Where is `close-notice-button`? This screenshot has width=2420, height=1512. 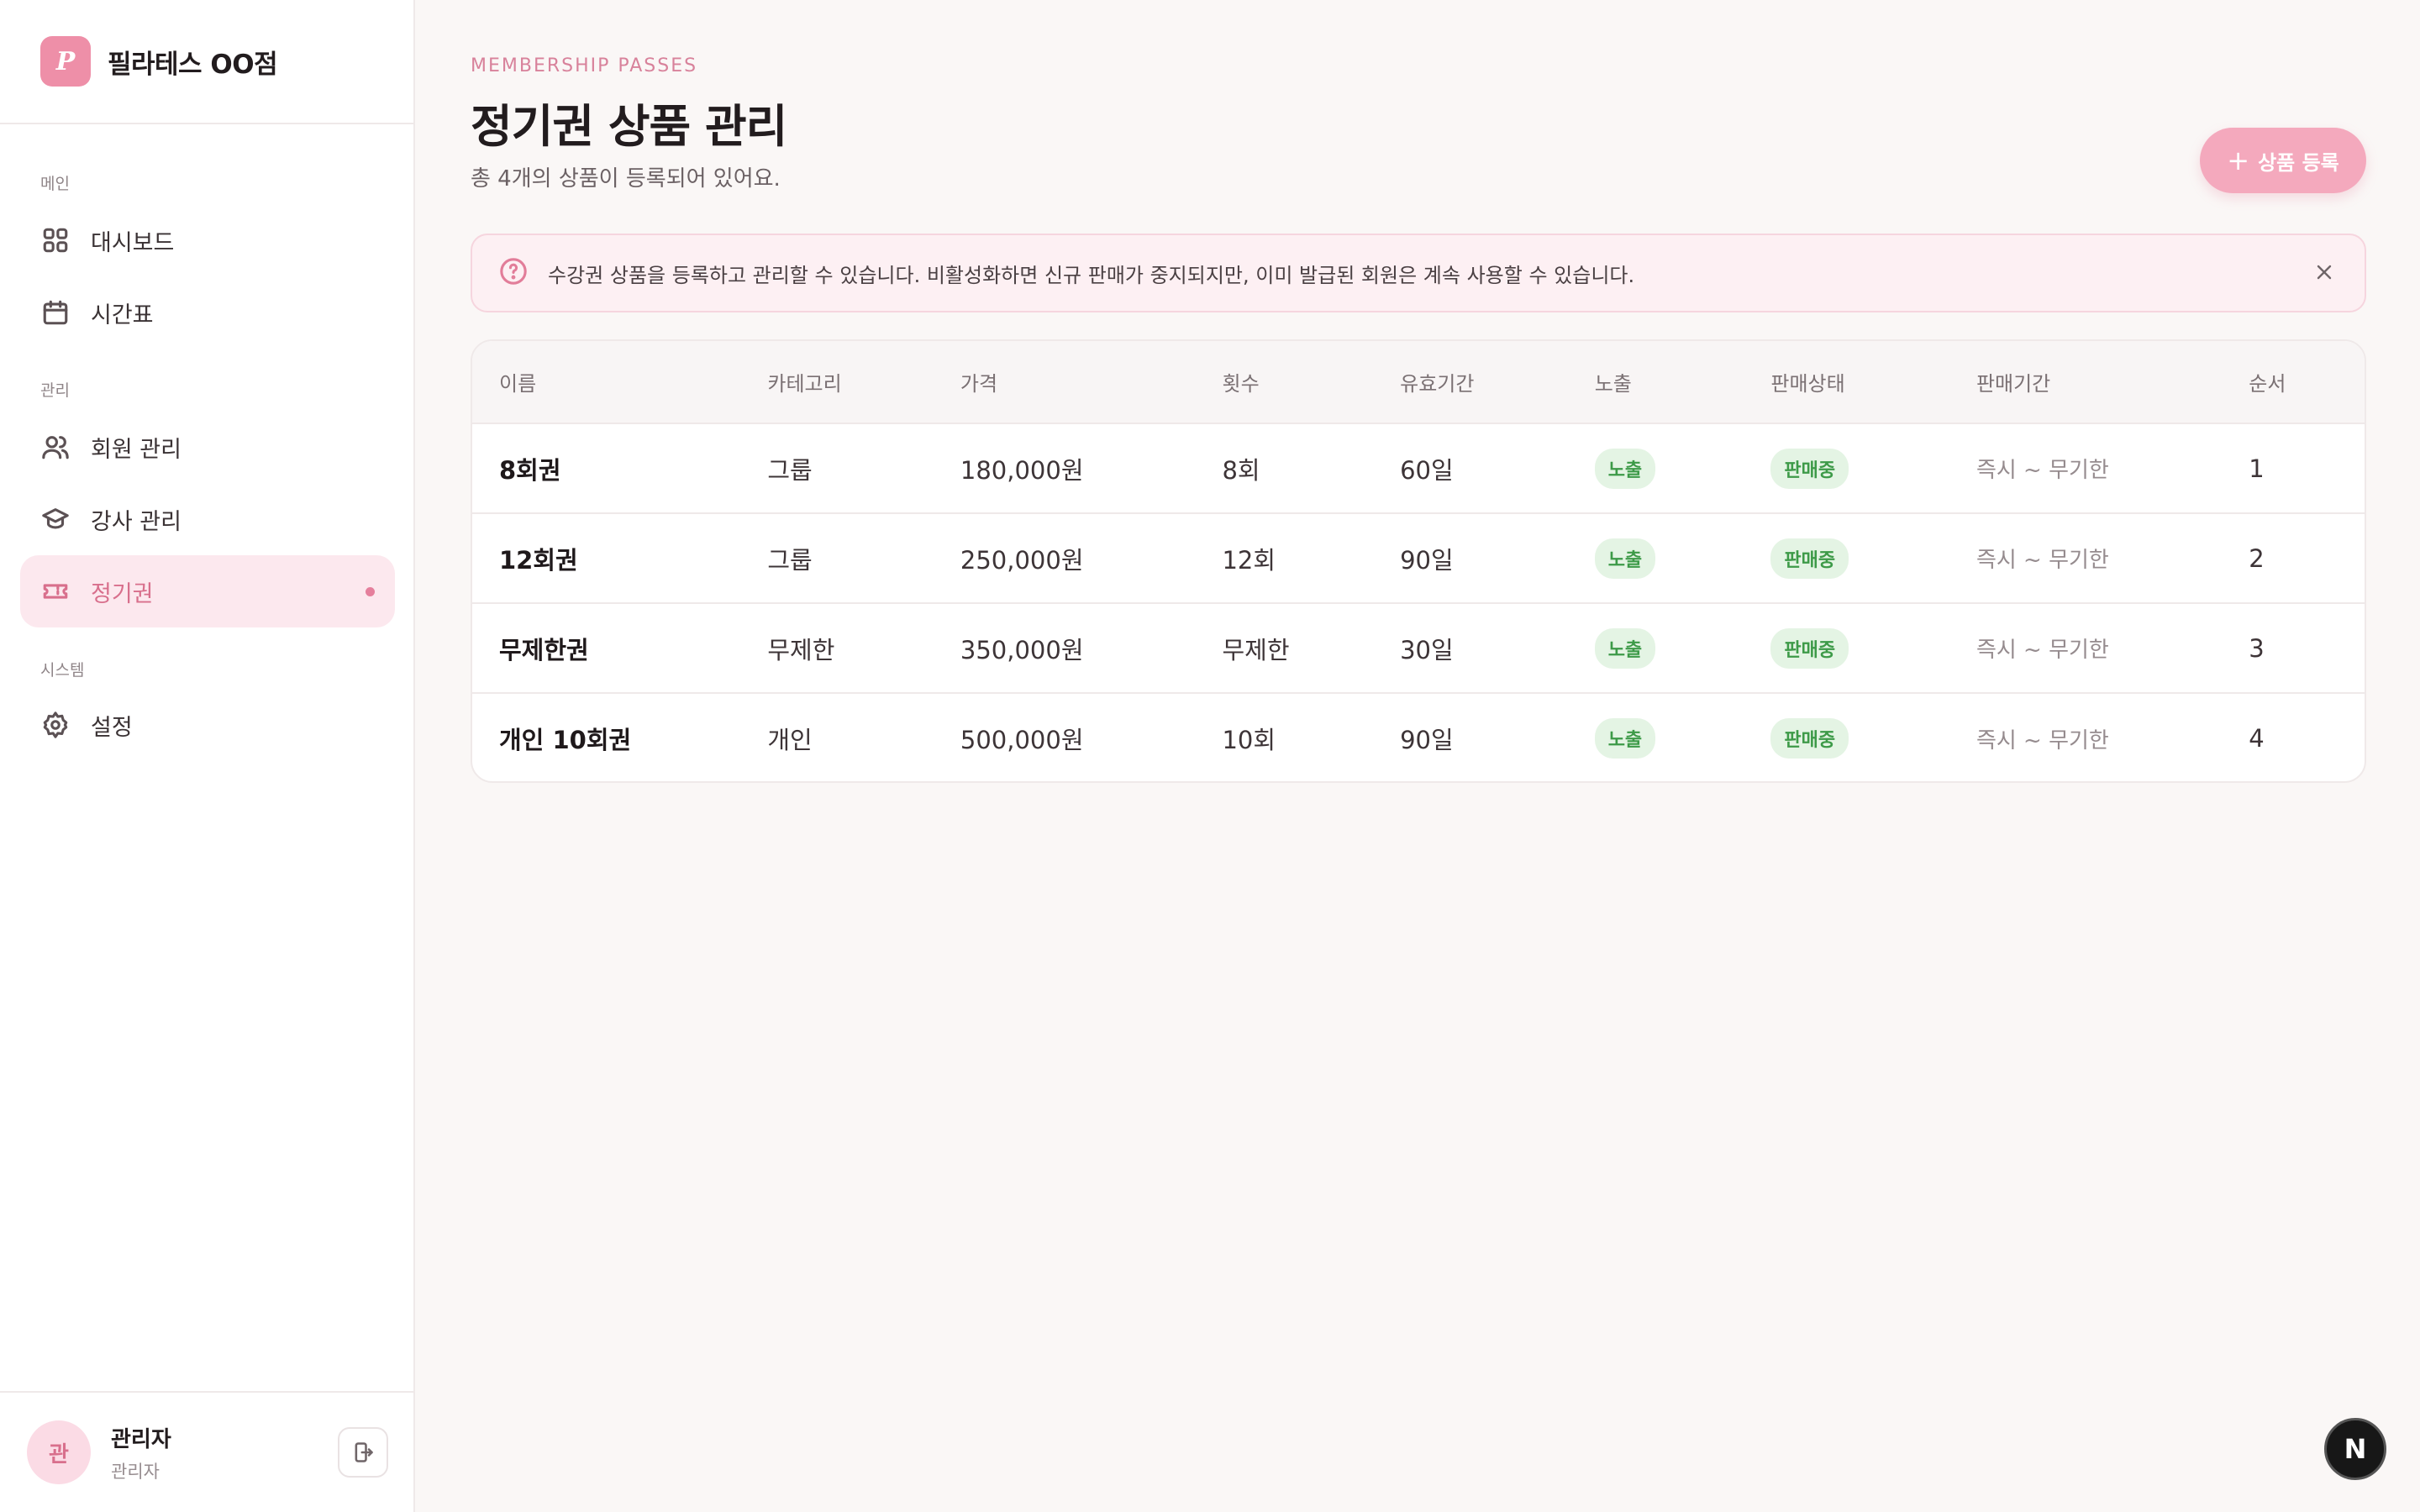
close-notice-button is located at coordinates (2324, 272).